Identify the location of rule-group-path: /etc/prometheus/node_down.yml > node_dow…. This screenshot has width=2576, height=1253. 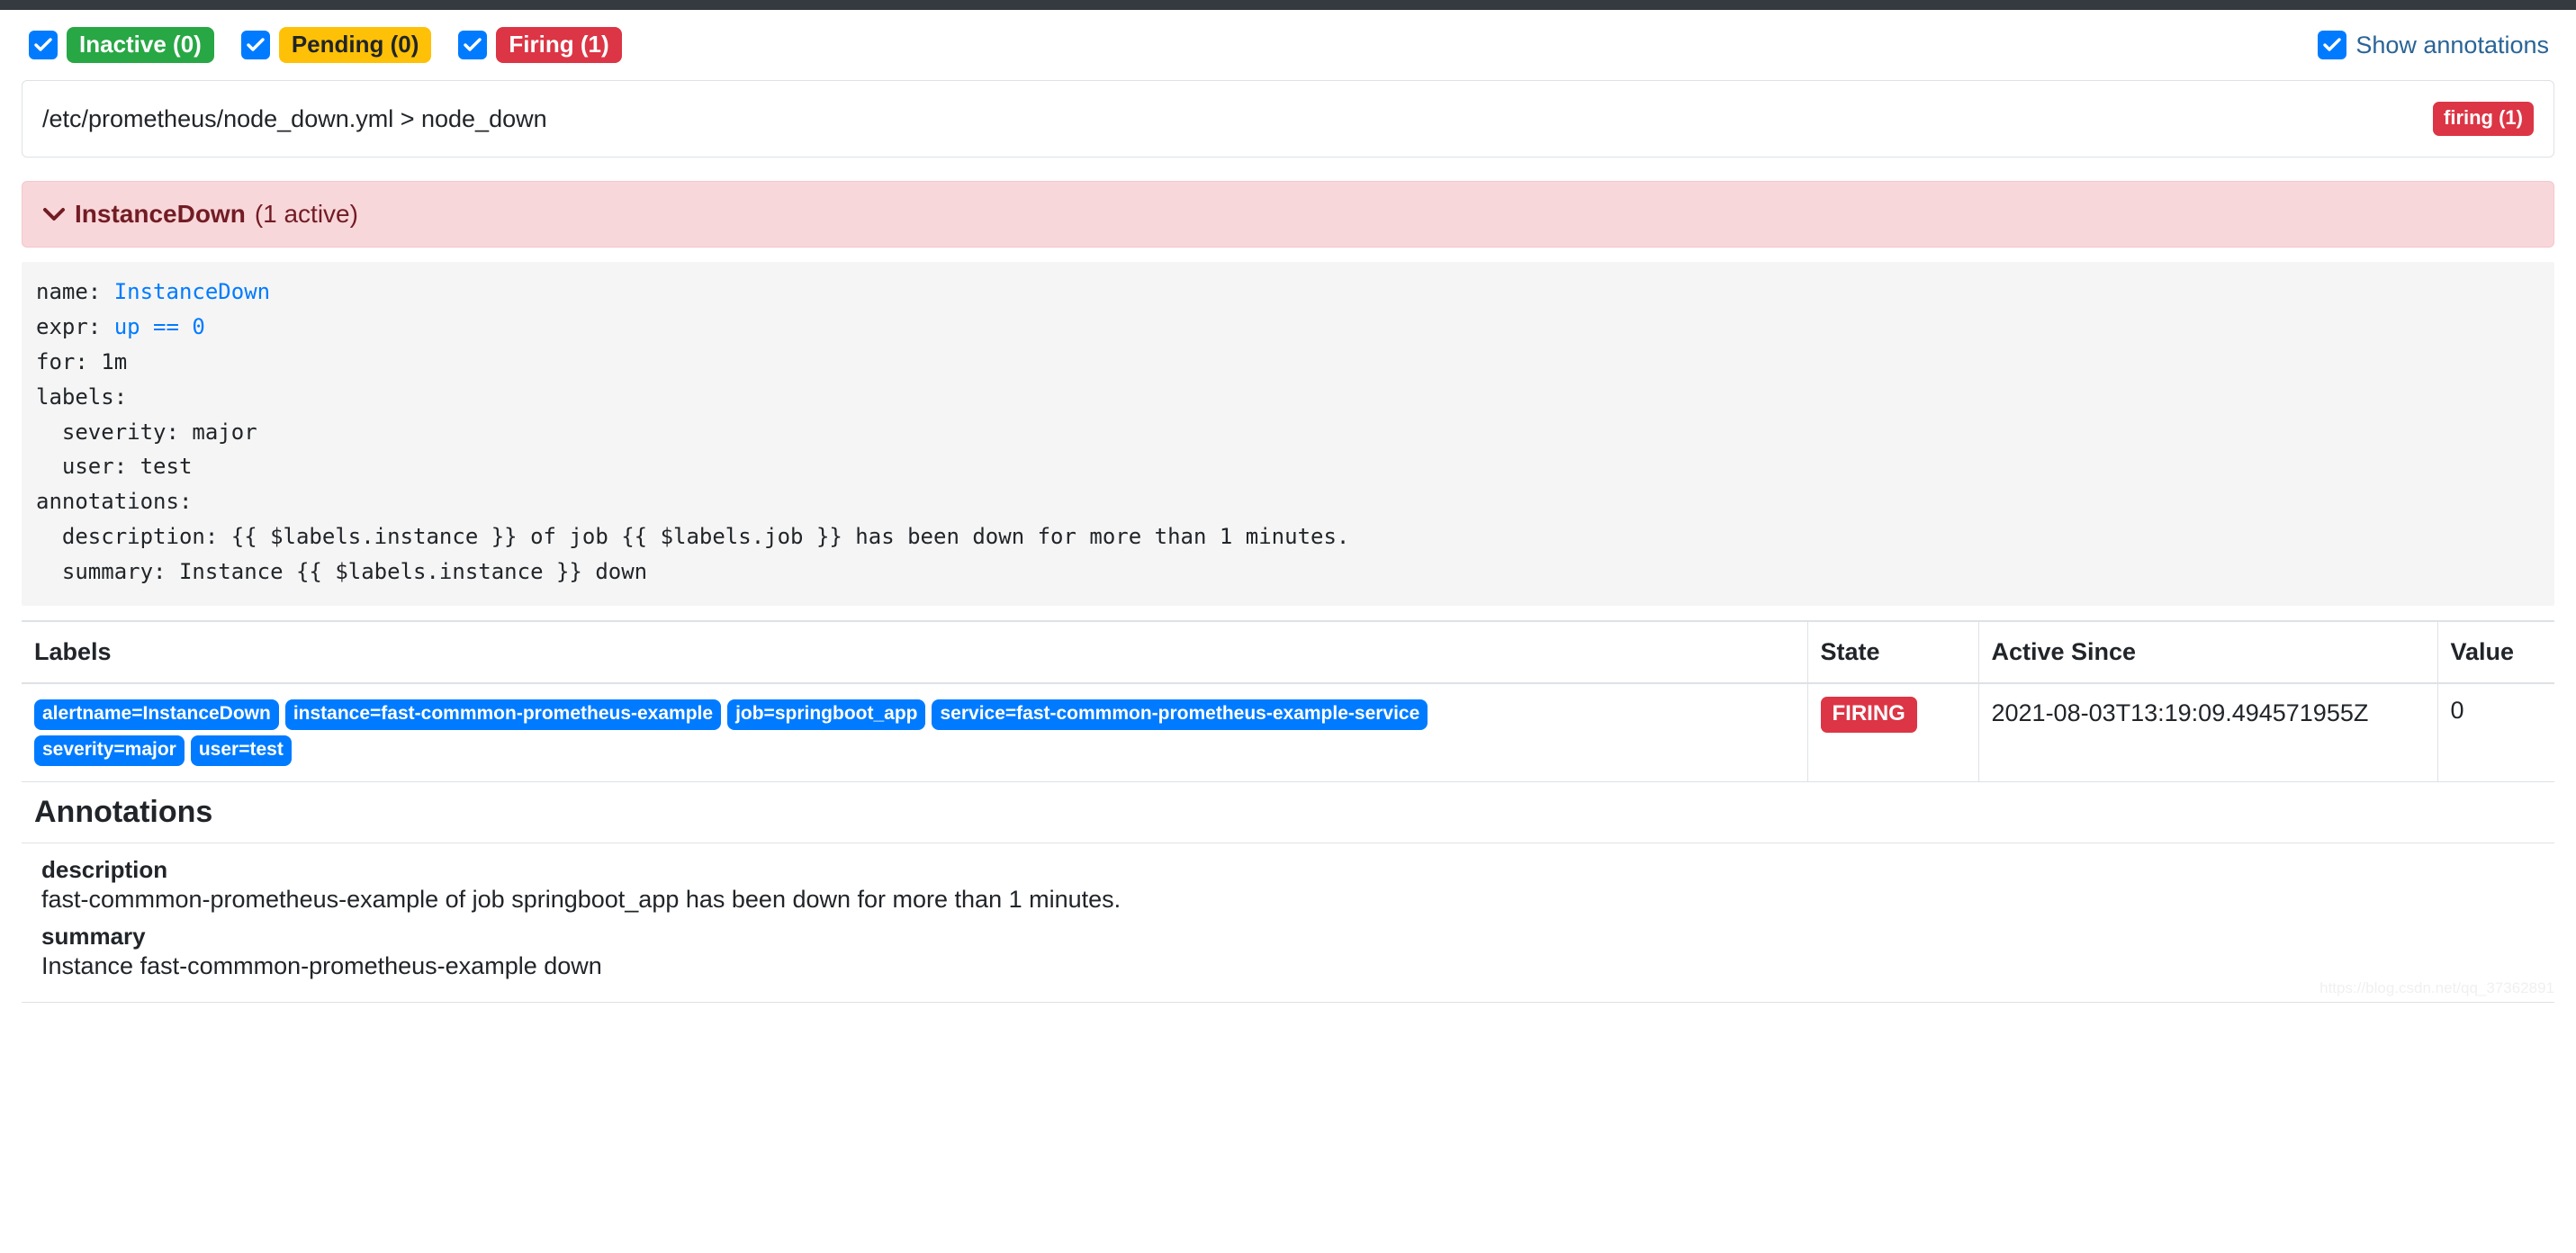
(294, 118).